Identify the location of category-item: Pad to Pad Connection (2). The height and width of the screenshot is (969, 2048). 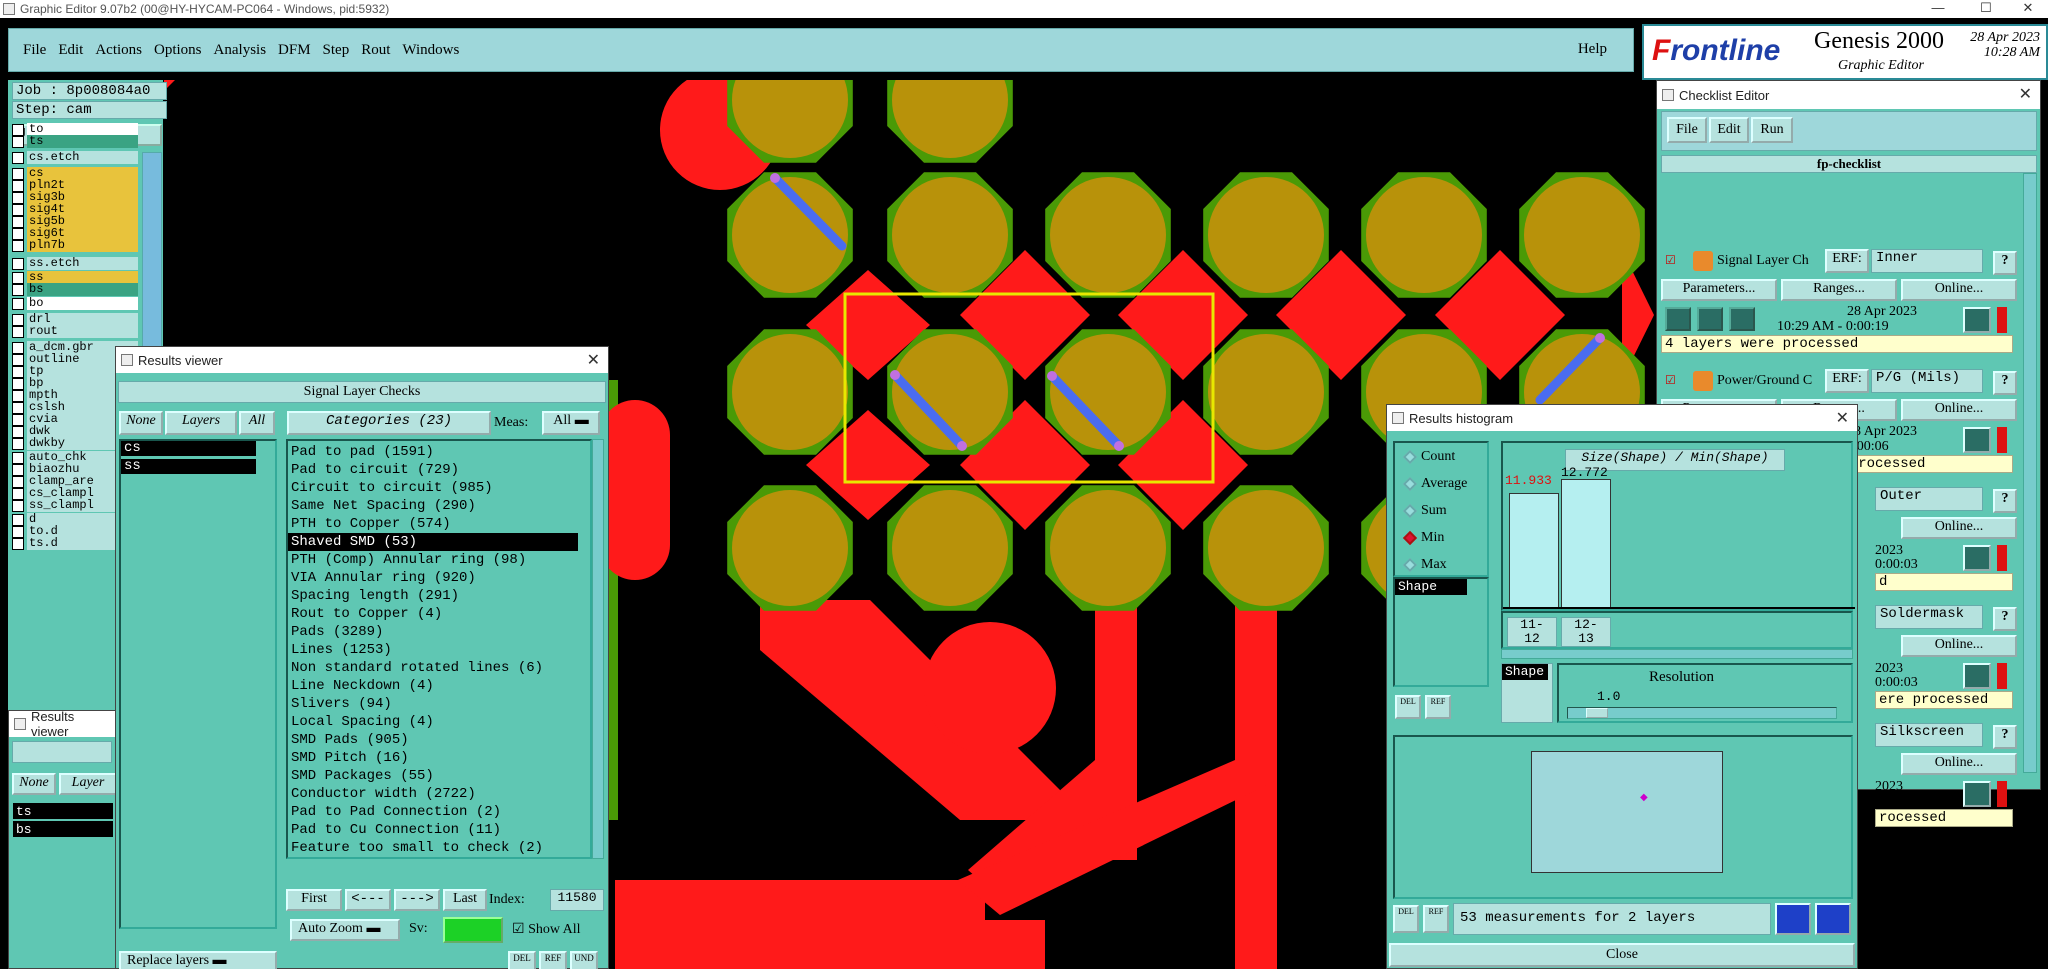
(439, 812).